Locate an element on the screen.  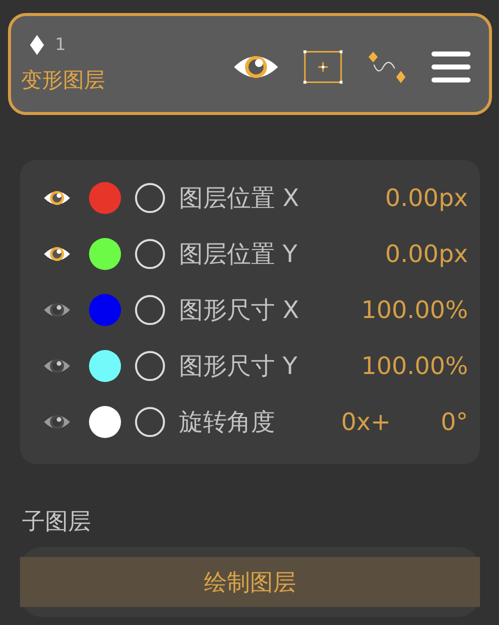
diamond-icon is located at coordinates (37, 45).